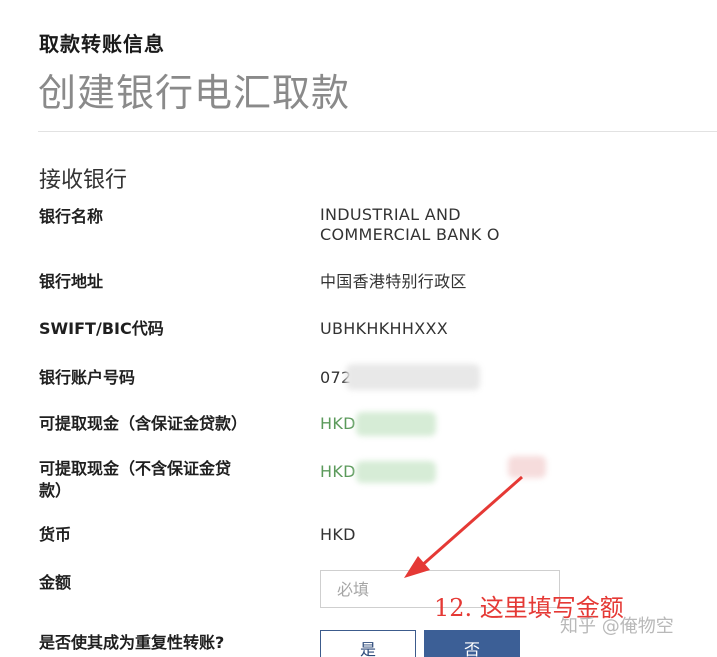 The image size is (717, 657). What do you see at coordinates (617, 626) in the screenshot?
I see `watermark: 知乎 @俺物空` at bounding box center [617, 626].